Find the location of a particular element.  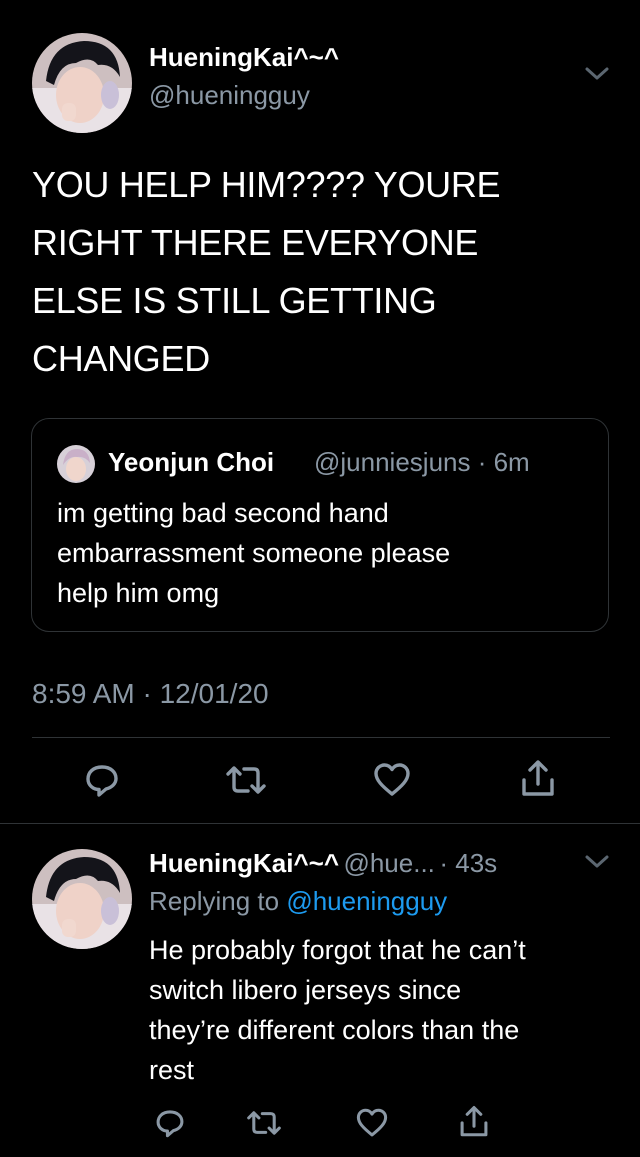

quoted-text-line: help him omg is located at coordinates (138, 593).